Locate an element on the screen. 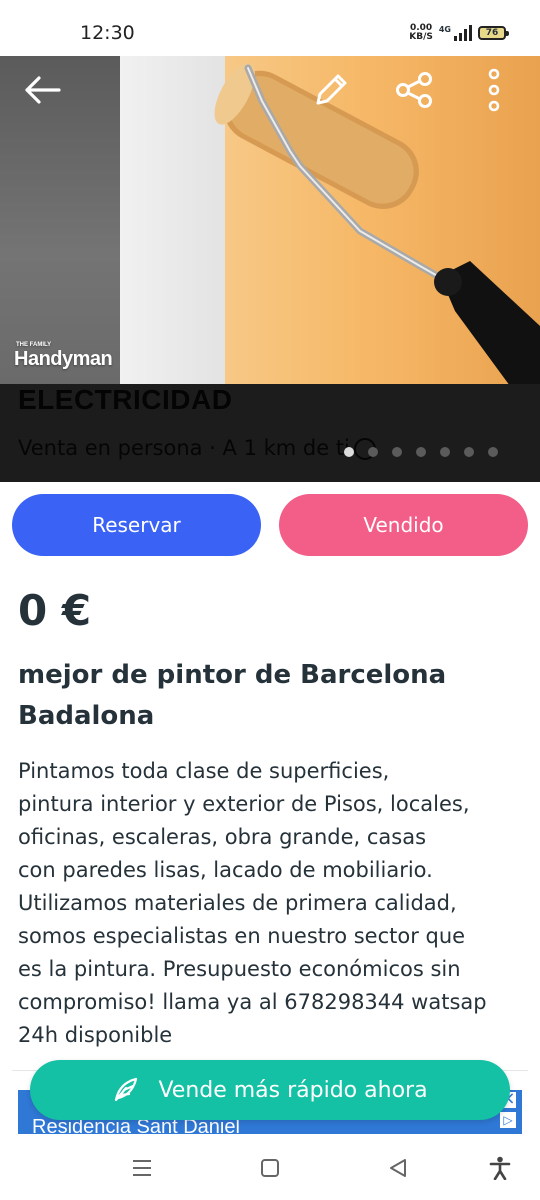 The height and width of the screenshot is (1200, 540). system-navigation-bar is located at coordinates (270, 1167).